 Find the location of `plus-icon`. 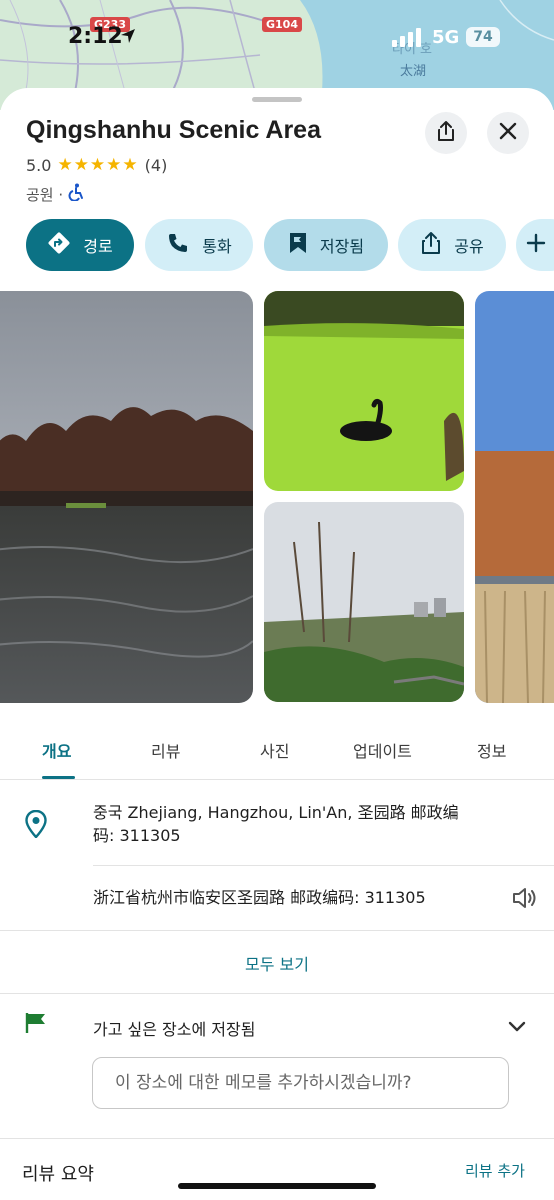

plus-icon is located at coordinates (536, 245).